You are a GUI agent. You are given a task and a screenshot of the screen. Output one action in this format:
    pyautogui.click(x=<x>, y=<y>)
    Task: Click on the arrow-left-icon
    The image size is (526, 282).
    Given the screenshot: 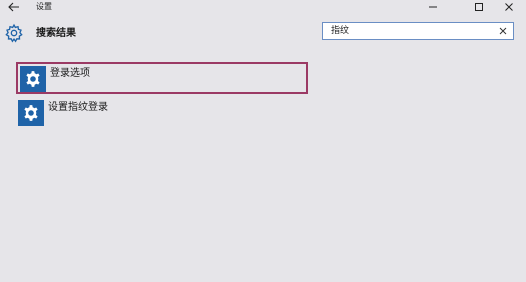 What is the action you would take?
    pyautogui.click(x=13, y=7)
    